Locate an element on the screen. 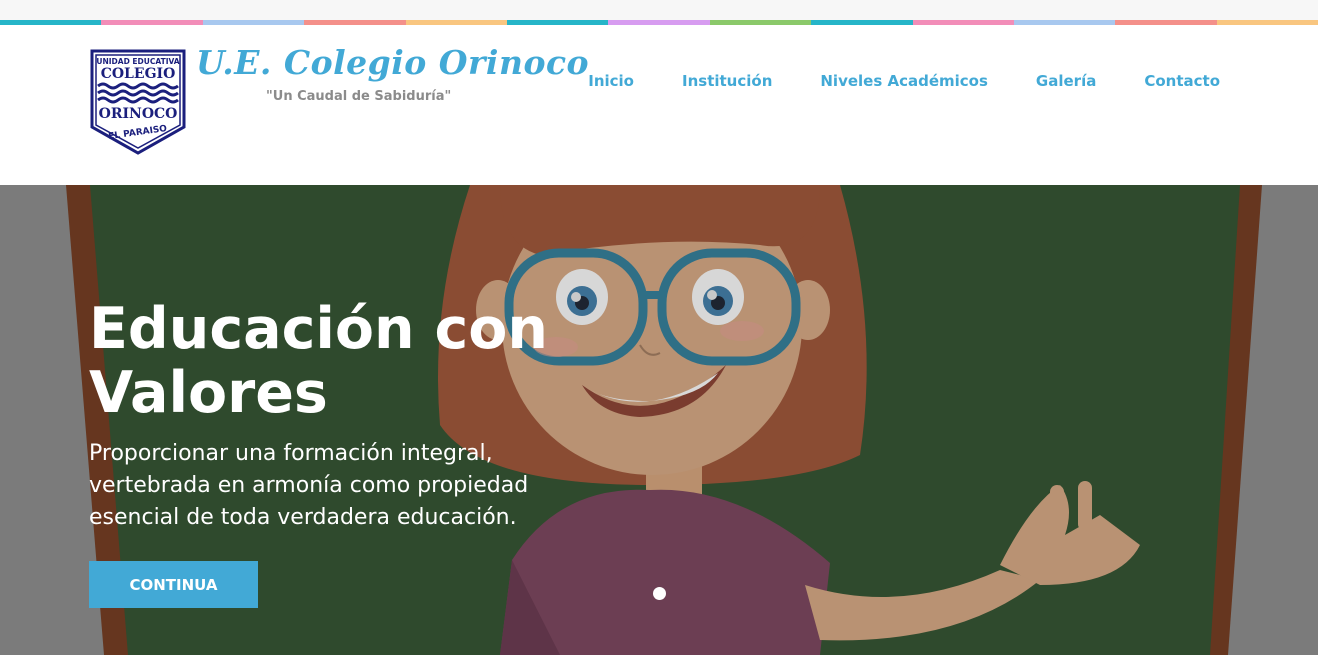 This screenshot has height=655, width=1318. continua-button: CONTINUA is located at coordinates (173, 584).